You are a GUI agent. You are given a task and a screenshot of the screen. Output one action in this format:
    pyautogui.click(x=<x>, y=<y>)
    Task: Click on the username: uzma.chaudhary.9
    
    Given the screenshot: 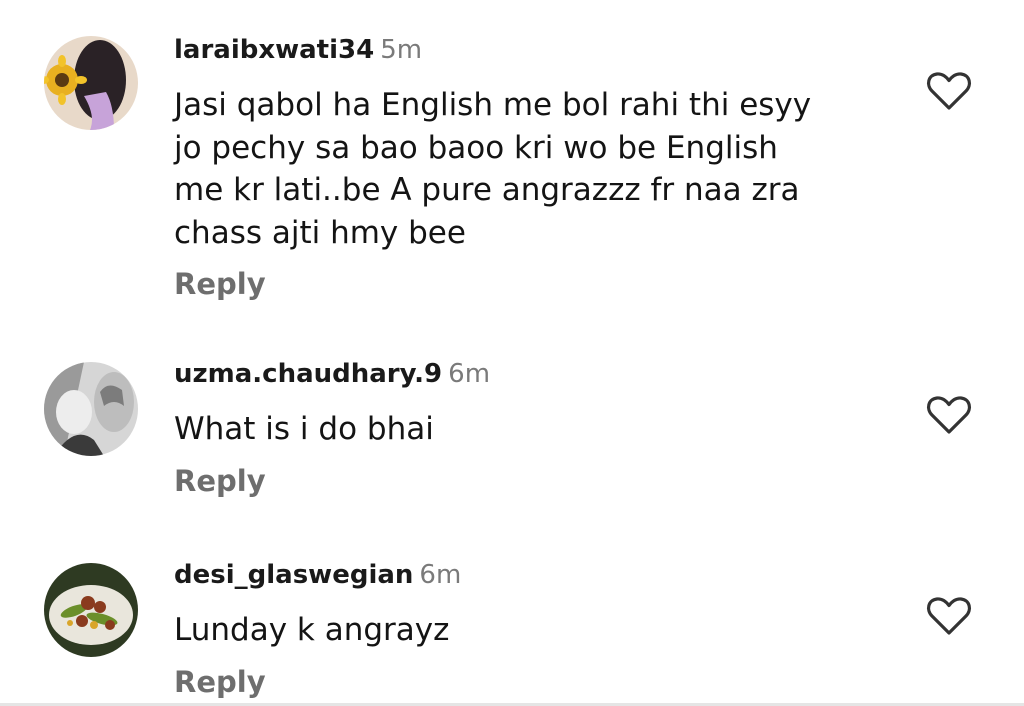 What is the action you would take?
    pyautogui.click(x=308, y=374)
    